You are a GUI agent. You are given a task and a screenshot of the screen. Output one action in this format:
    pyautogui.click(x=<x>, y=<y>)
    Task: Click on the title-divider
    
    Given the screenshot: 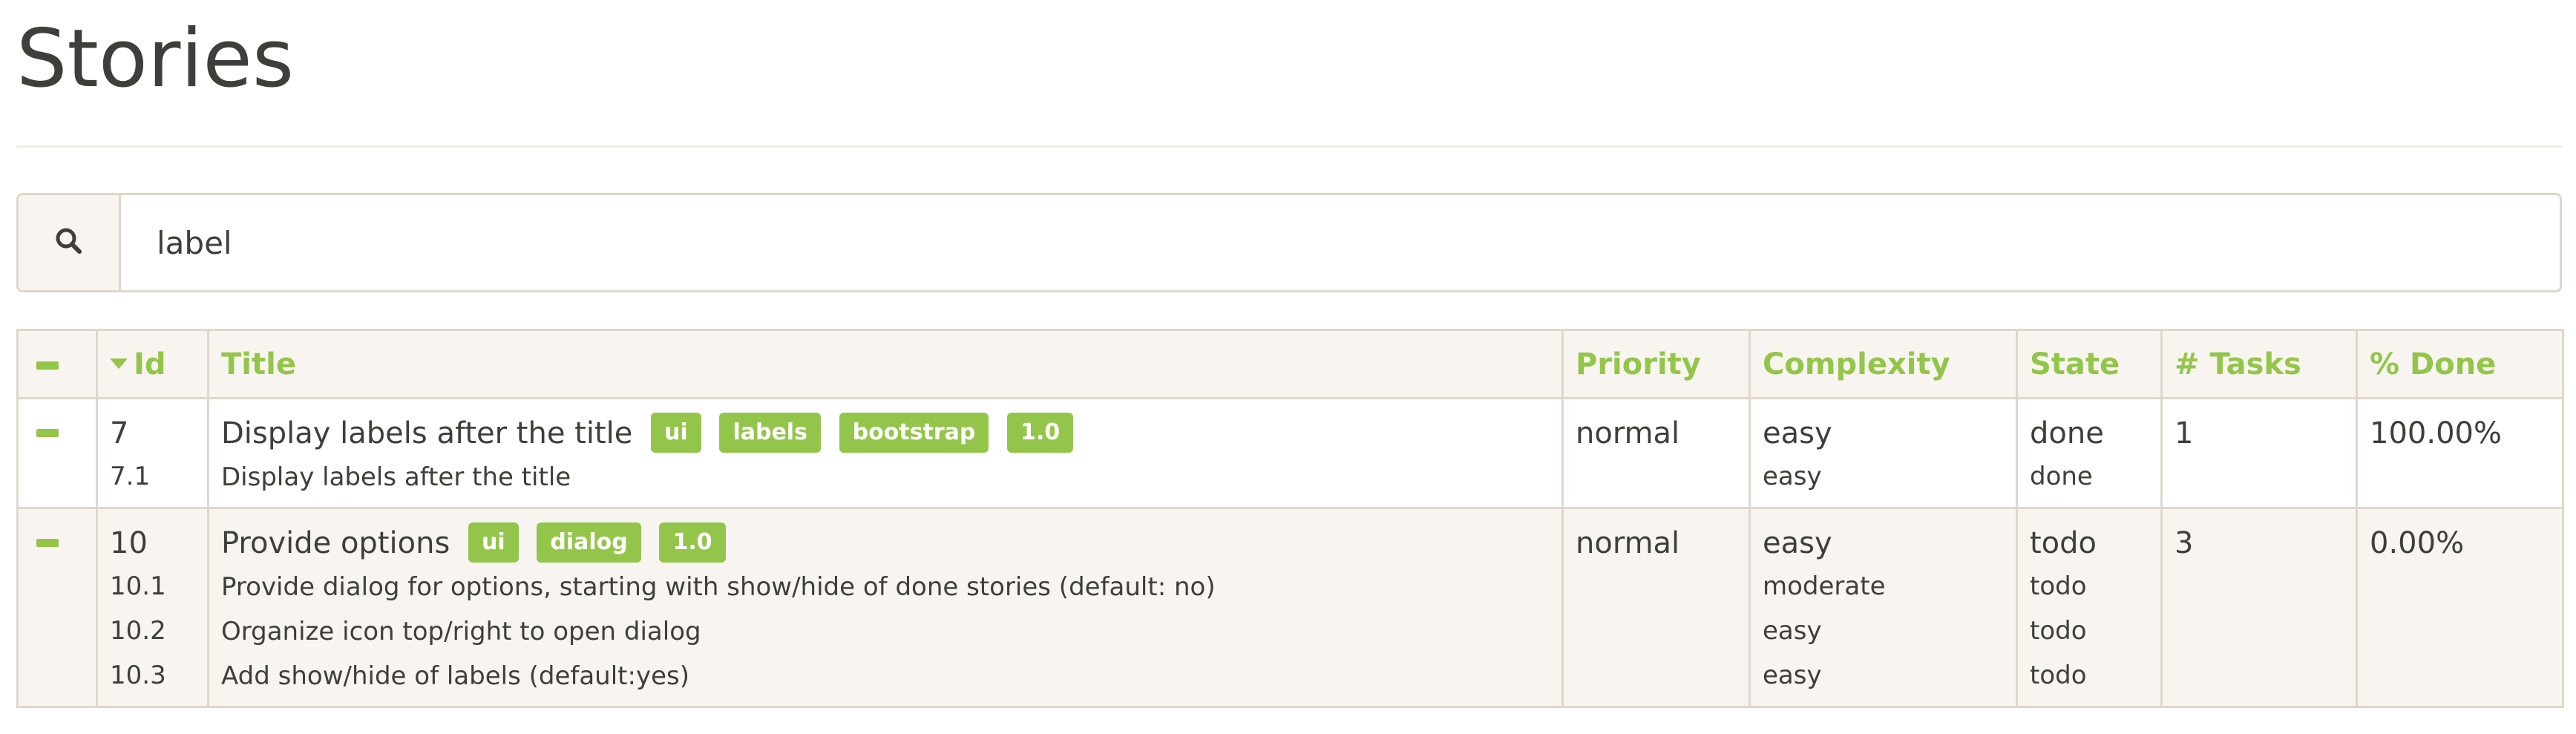 What is the action you would take?
    pyautogui.click(x=1289, y=146)
    